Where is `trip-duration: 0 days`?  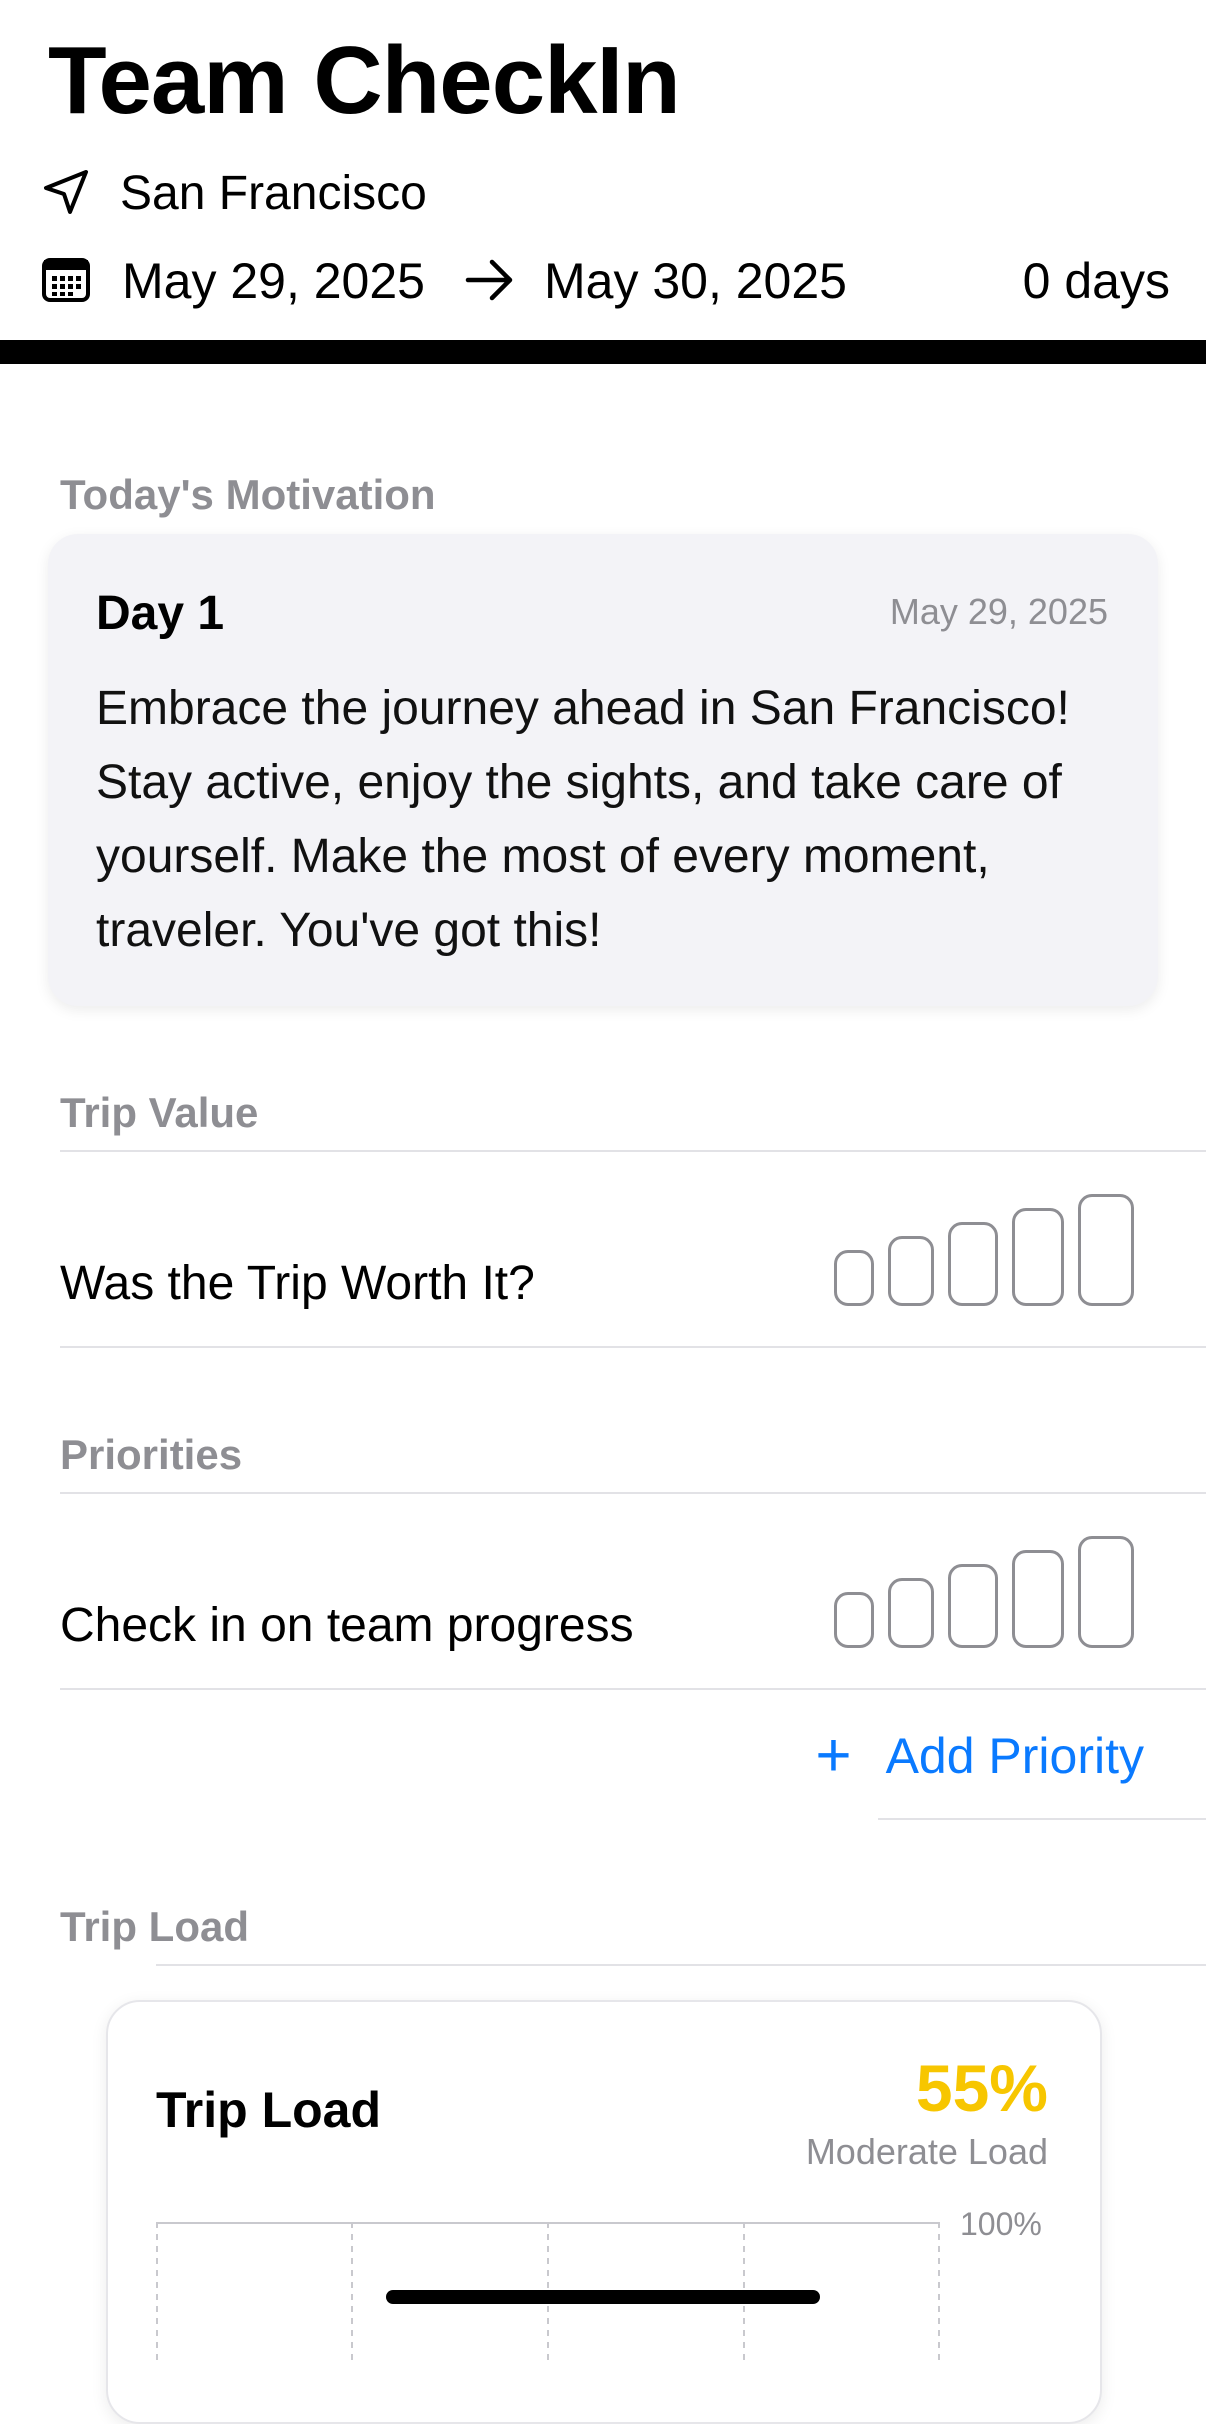
trip-duration: 0 days is located at coordinates (1096, 281).